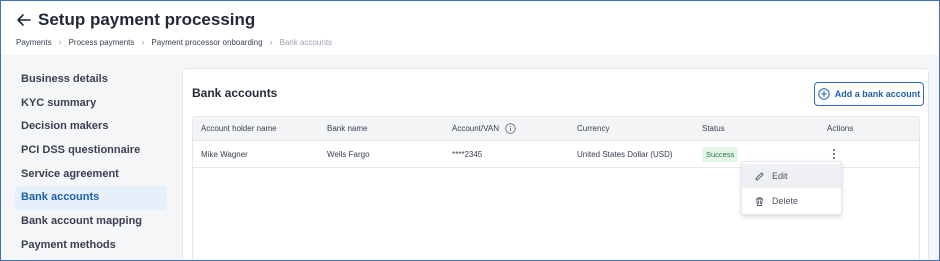 The width and height of the screenshot is (940, 261). What do you see at coordinates (510, 128) in the screenshot?
I see `info-icon` at bounding box center [510, 128].